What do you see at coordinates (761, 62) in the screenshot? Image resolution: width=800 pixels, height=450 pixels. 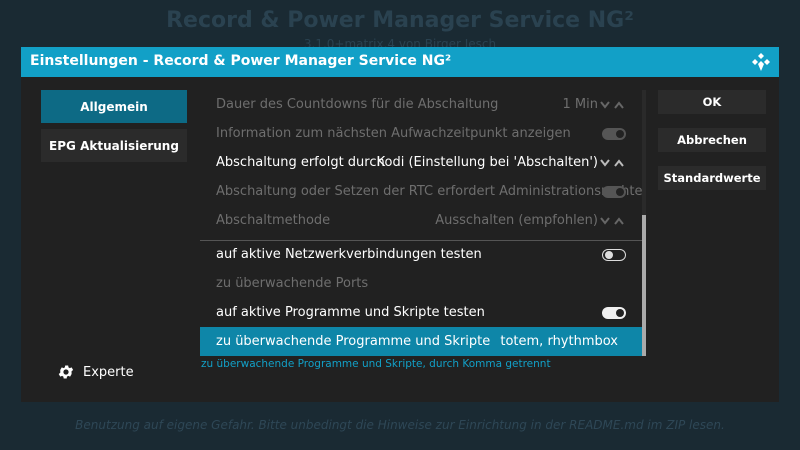 I see `kodi-logo-icon` at bounding box center [761, 62].